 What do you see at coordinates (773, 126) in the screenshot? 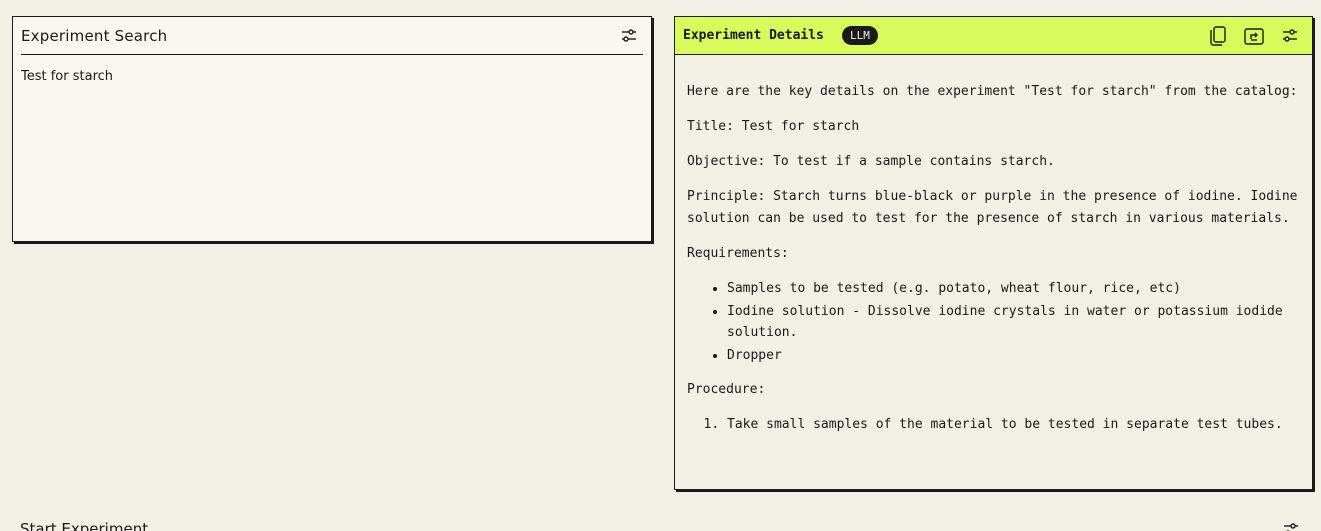
I see `title-line: Title: Test for starch` at bounding box center [773, 126].